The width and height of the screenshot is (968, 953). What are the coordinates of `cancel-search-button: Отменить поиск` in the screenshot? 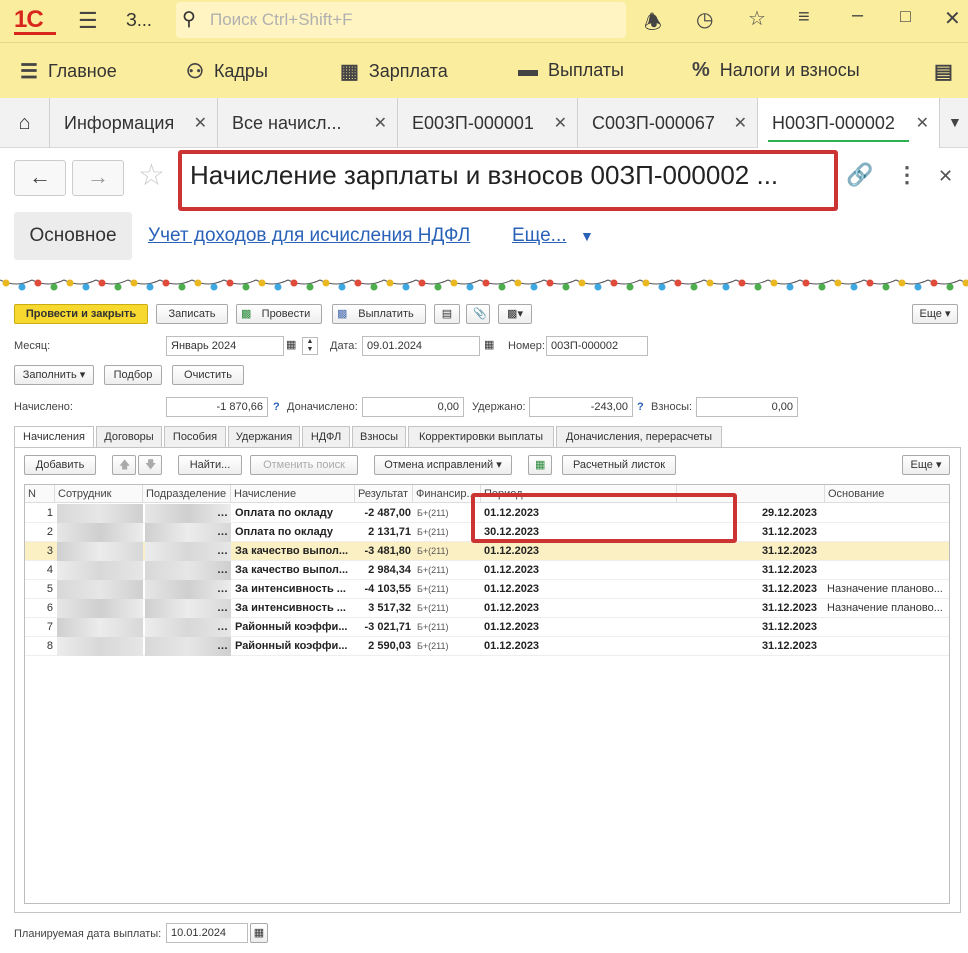 It's located at (304, 465).